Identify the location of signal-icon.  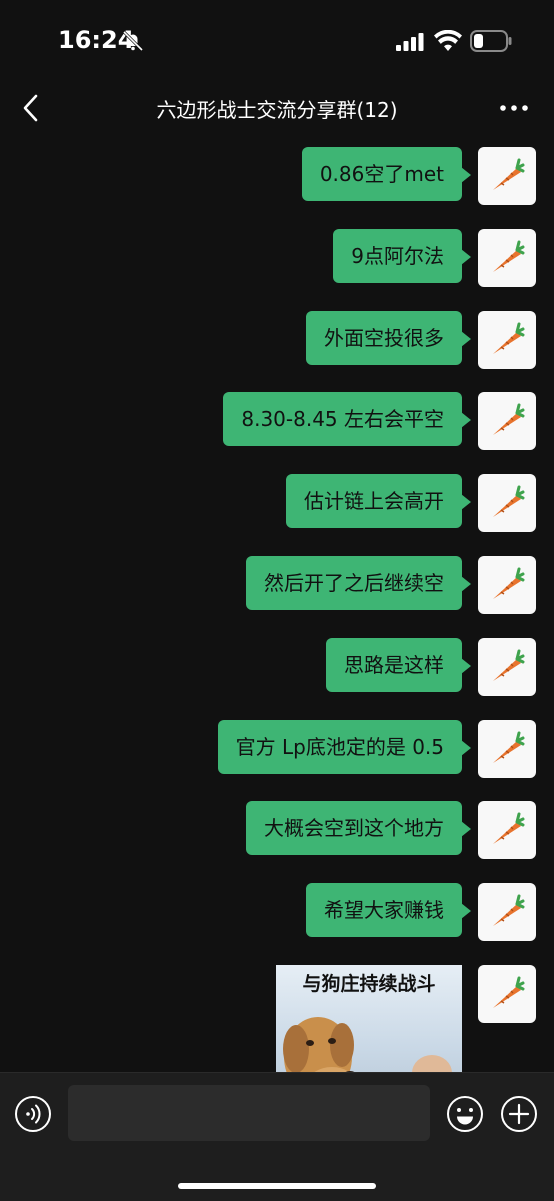
(410, 42).